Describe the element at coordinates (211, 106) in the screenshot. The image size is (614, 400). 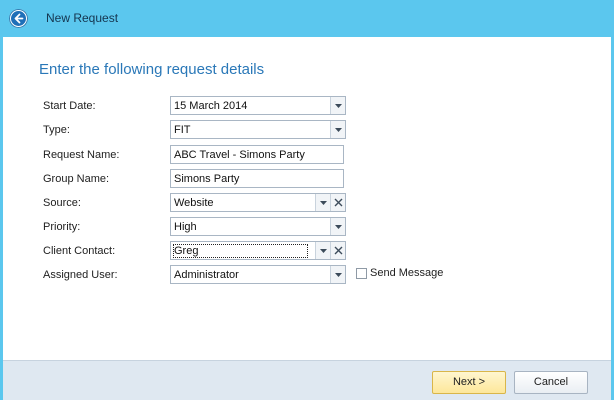
I see `start-date-value: 15 March 2014` at that location.